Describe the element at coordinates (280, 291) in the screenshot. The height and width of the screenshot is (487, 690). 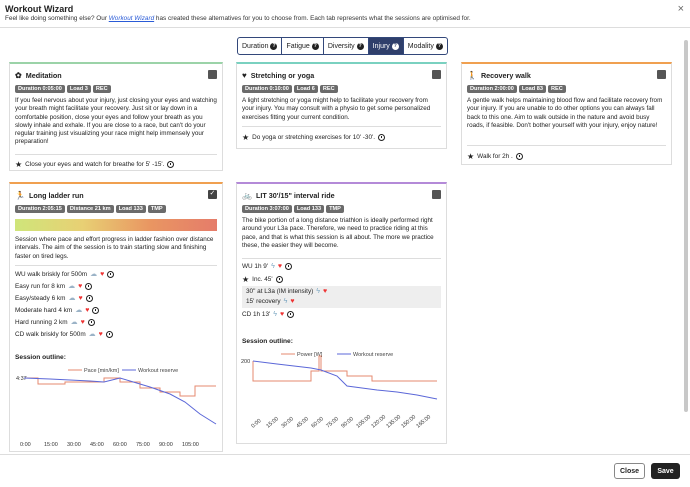
I see `step-text: 30" at L3a (IM intensity)` at that location.